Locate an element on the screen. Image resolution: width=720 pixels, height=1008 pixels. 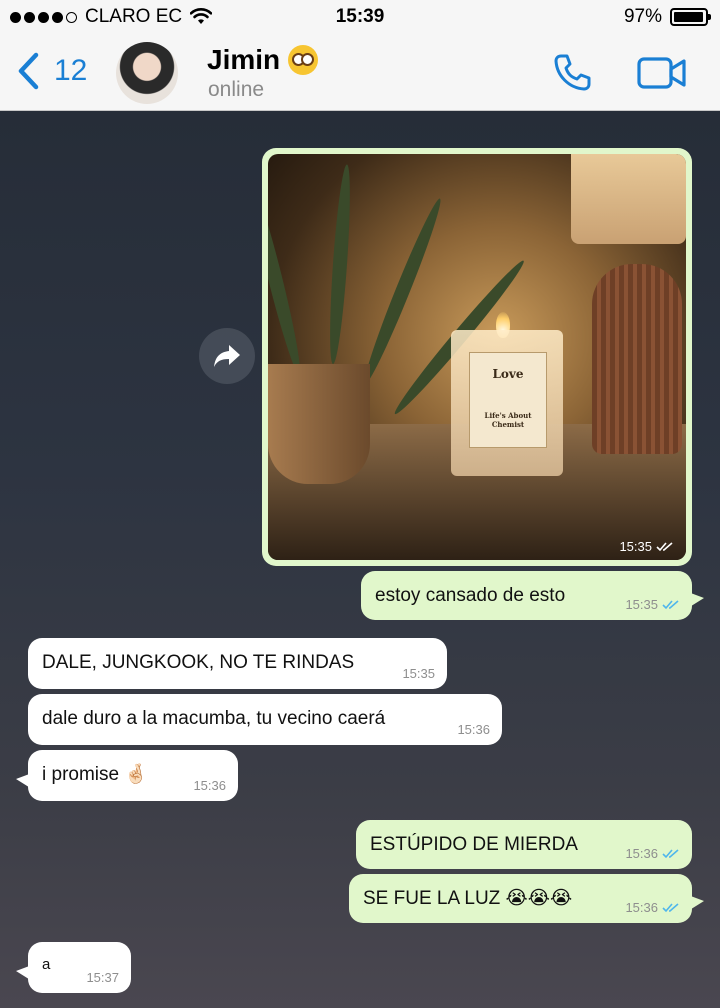
status-time: 15:39 is located at coordinates (360, 16).